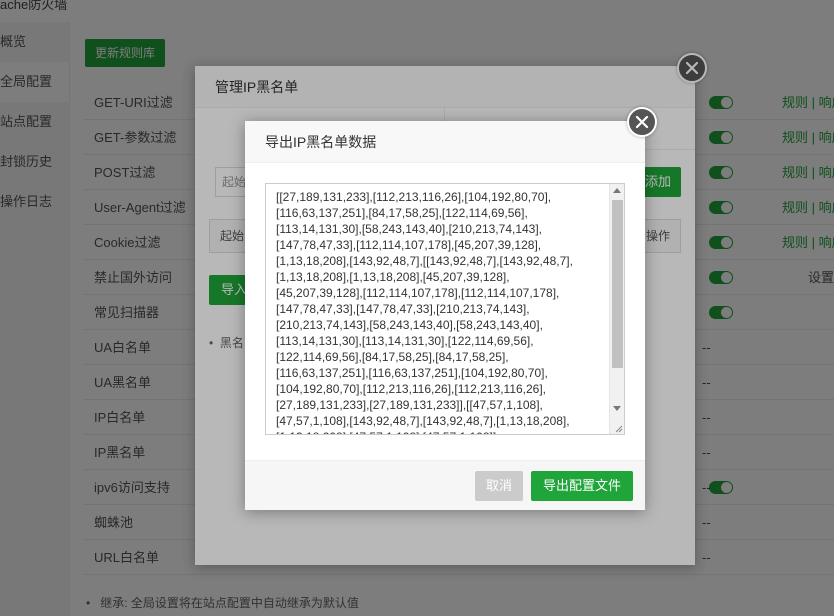 This screenshot has width=834, height=616. Describe the element at coordinates (582, 486) in the screenshot. I see `export-config-button: 导出配置文件` at that location.